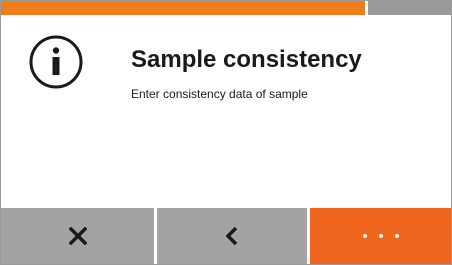 The width and height of the screenshot is (452, 265). I want to click on chevron-left-icon, so click(231, 236).